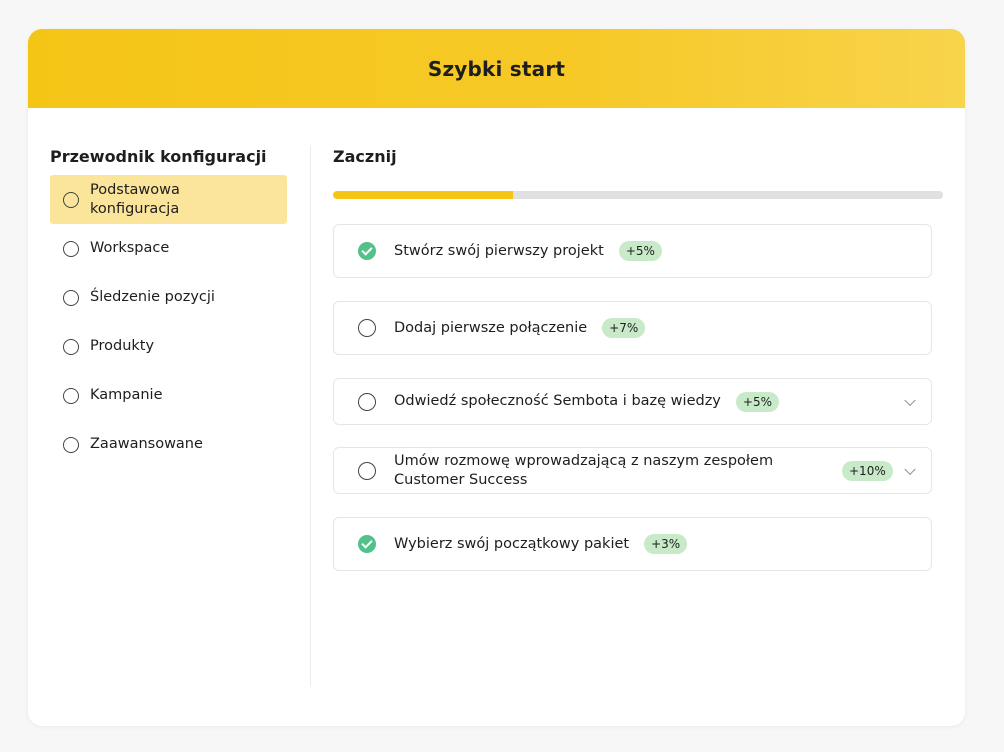 This screenshot has width=1004, height=752. Describe the element at coordinates (867, 470) in the screenshot. I see `reward-badge: +10%` at that location.